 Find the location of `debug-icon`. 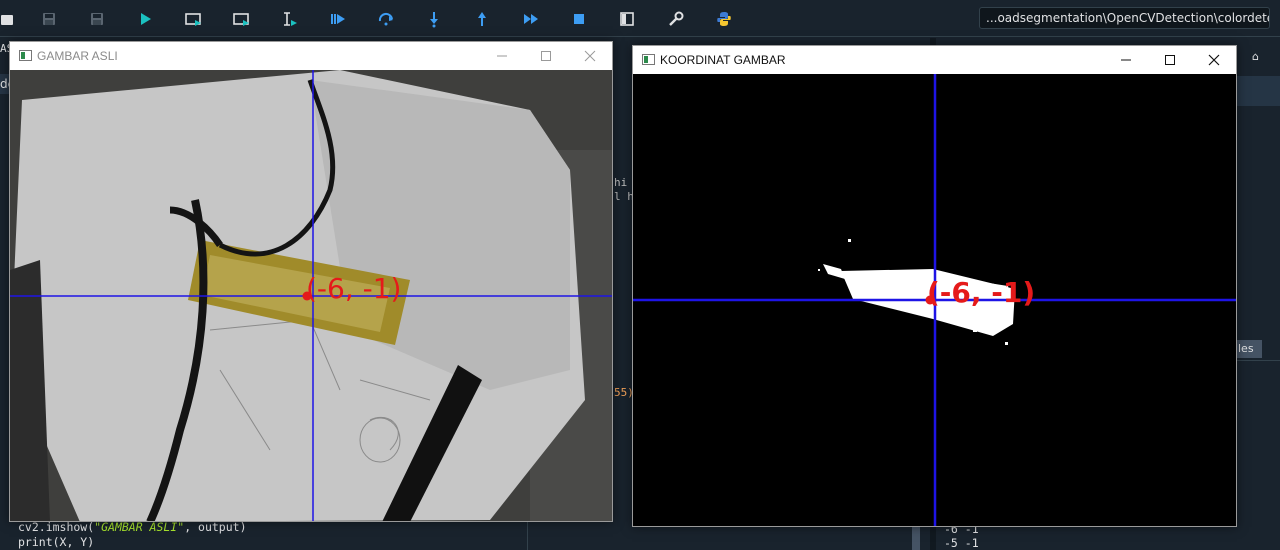

debug-icon is located at coordinates (338, 19).